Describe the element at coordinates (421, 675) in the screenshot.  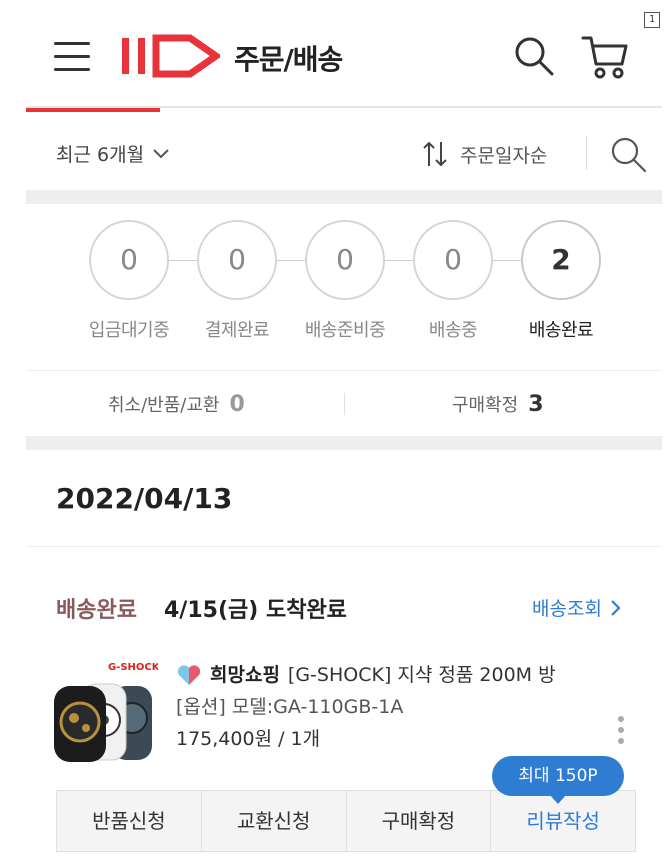
I see `product-name: [G-SHOCK] 지샥 정품 200M 방` at that location.